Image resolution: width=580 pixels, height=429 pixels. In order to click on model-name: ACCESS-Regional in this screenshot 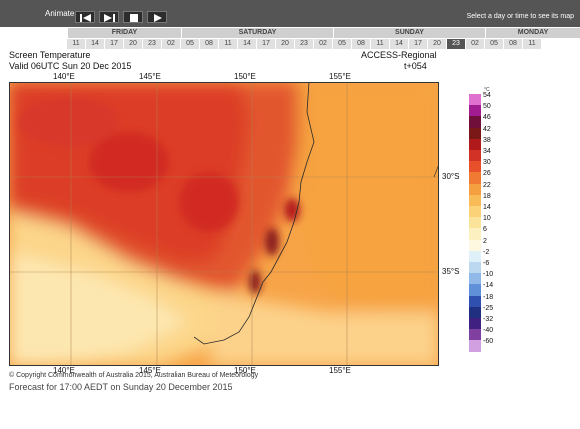, I will do `click(399, 55)`.